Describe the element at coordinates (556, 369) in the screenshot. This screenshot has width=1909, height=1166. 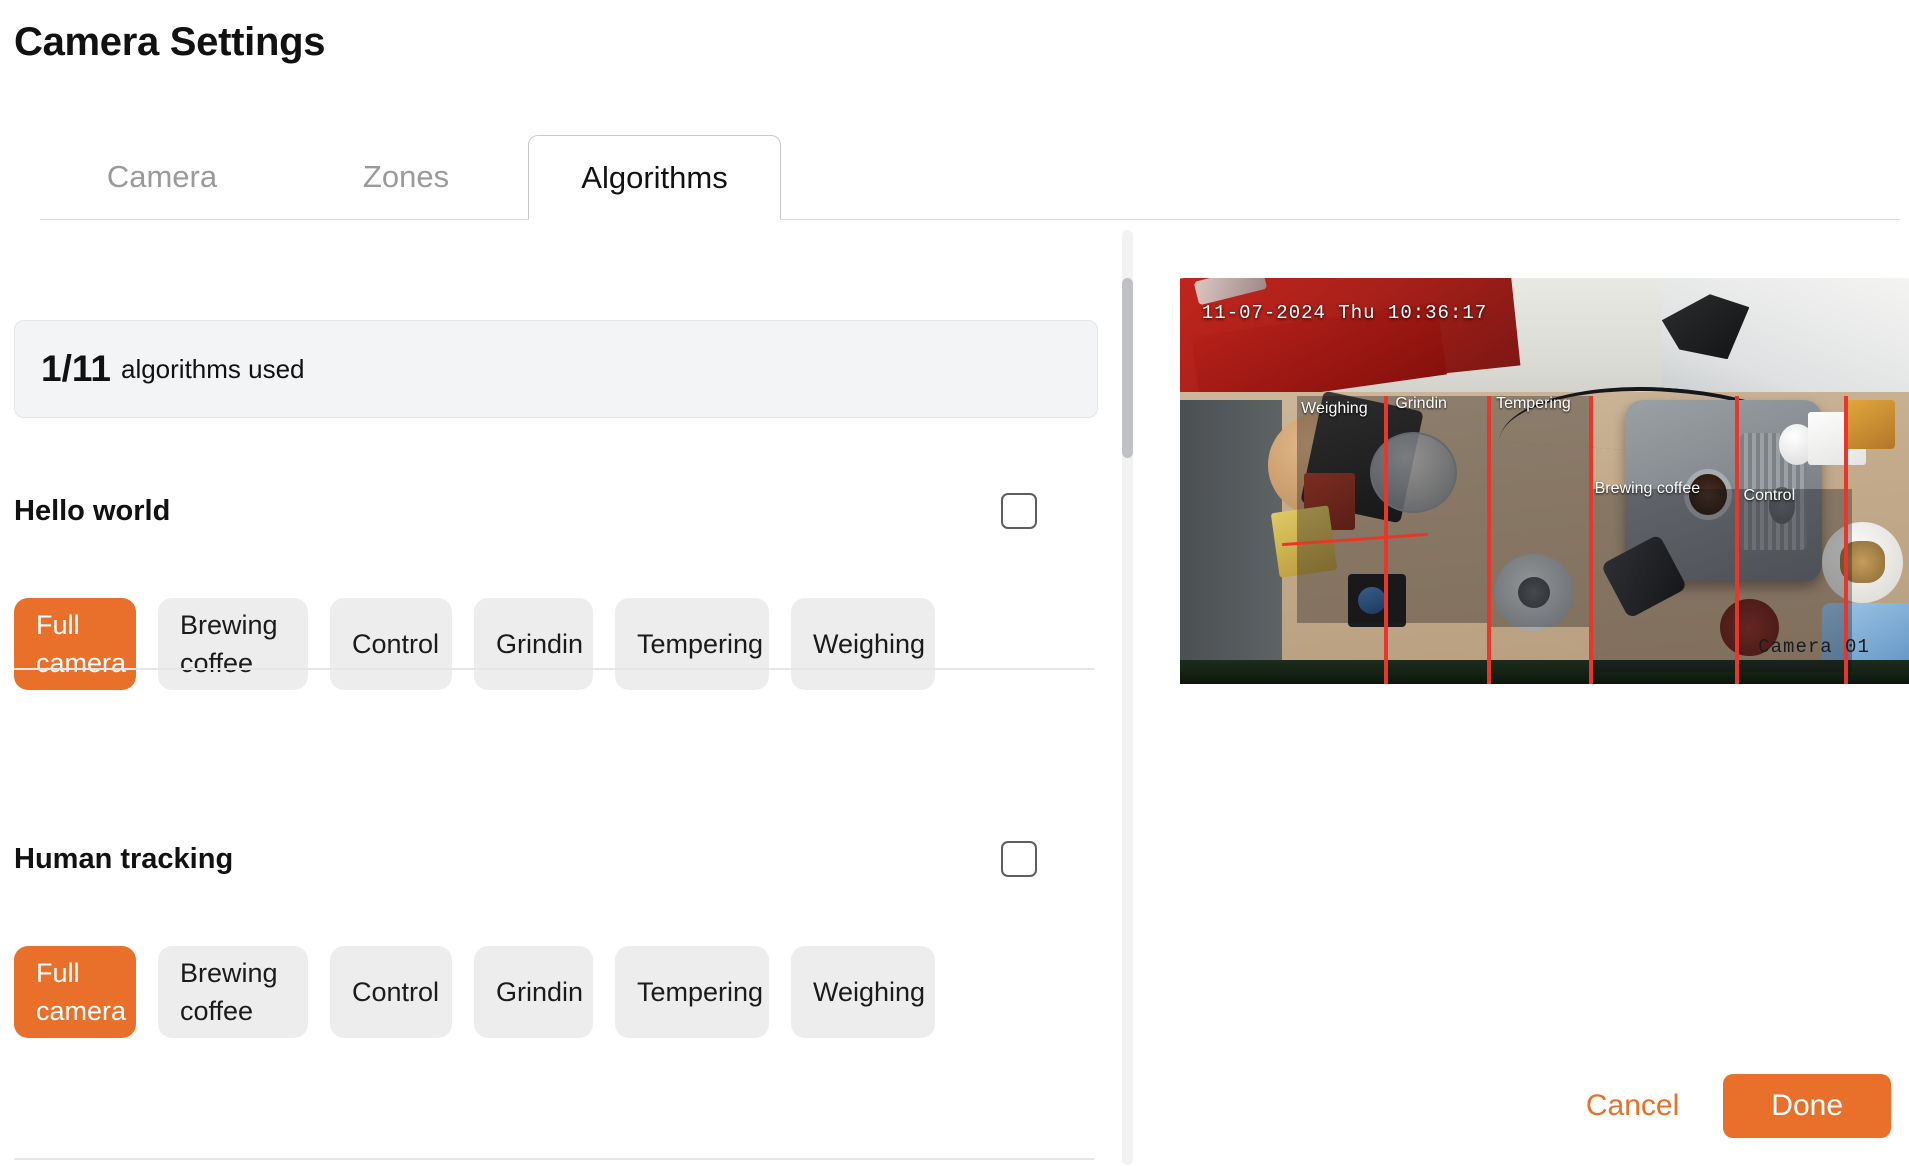
I see `algorithms-used-box: 1/11 algorithms used` at that location.